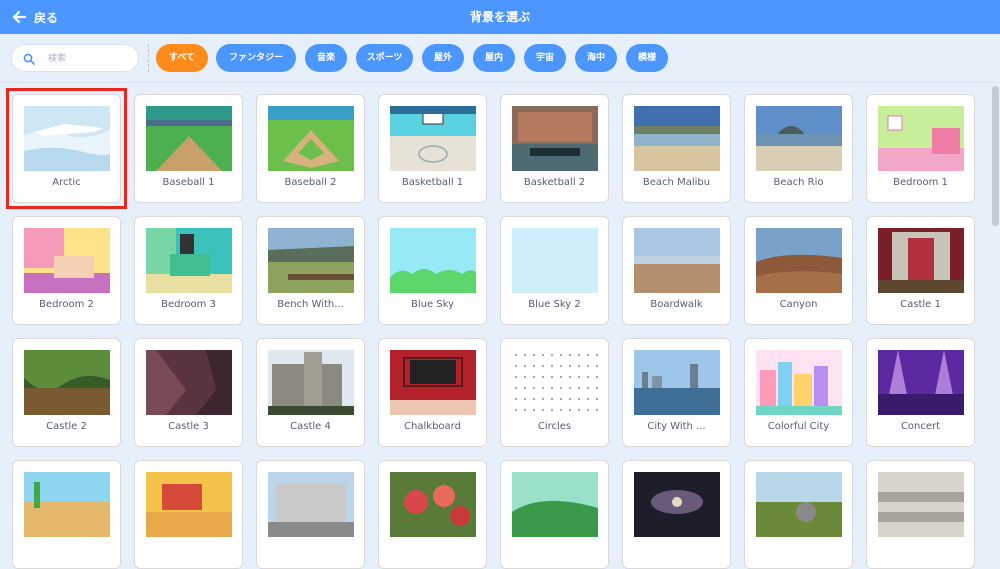  Describe the element at coordinates (920, 182) in the screenshot. I see `backdrop-label: Bedroom 1` at that location.